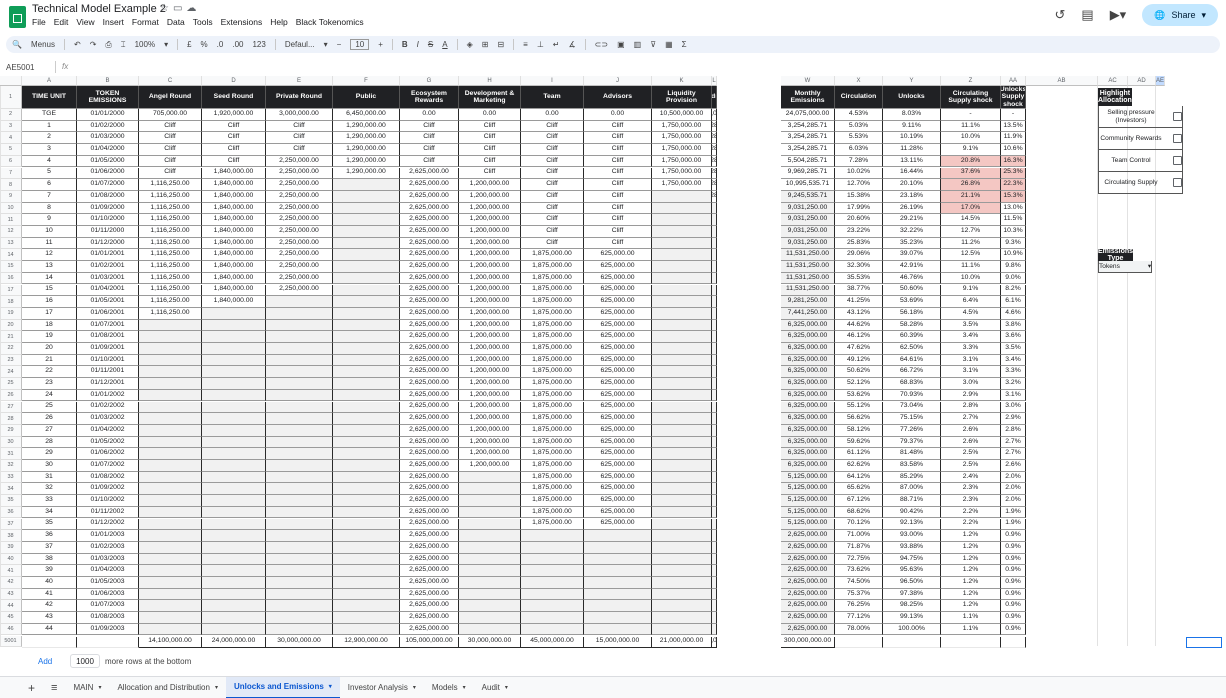  What do you see at coordinates (11, 442) in the screenshot?
I see `row-header: 30` at bounding box center [11, 442].